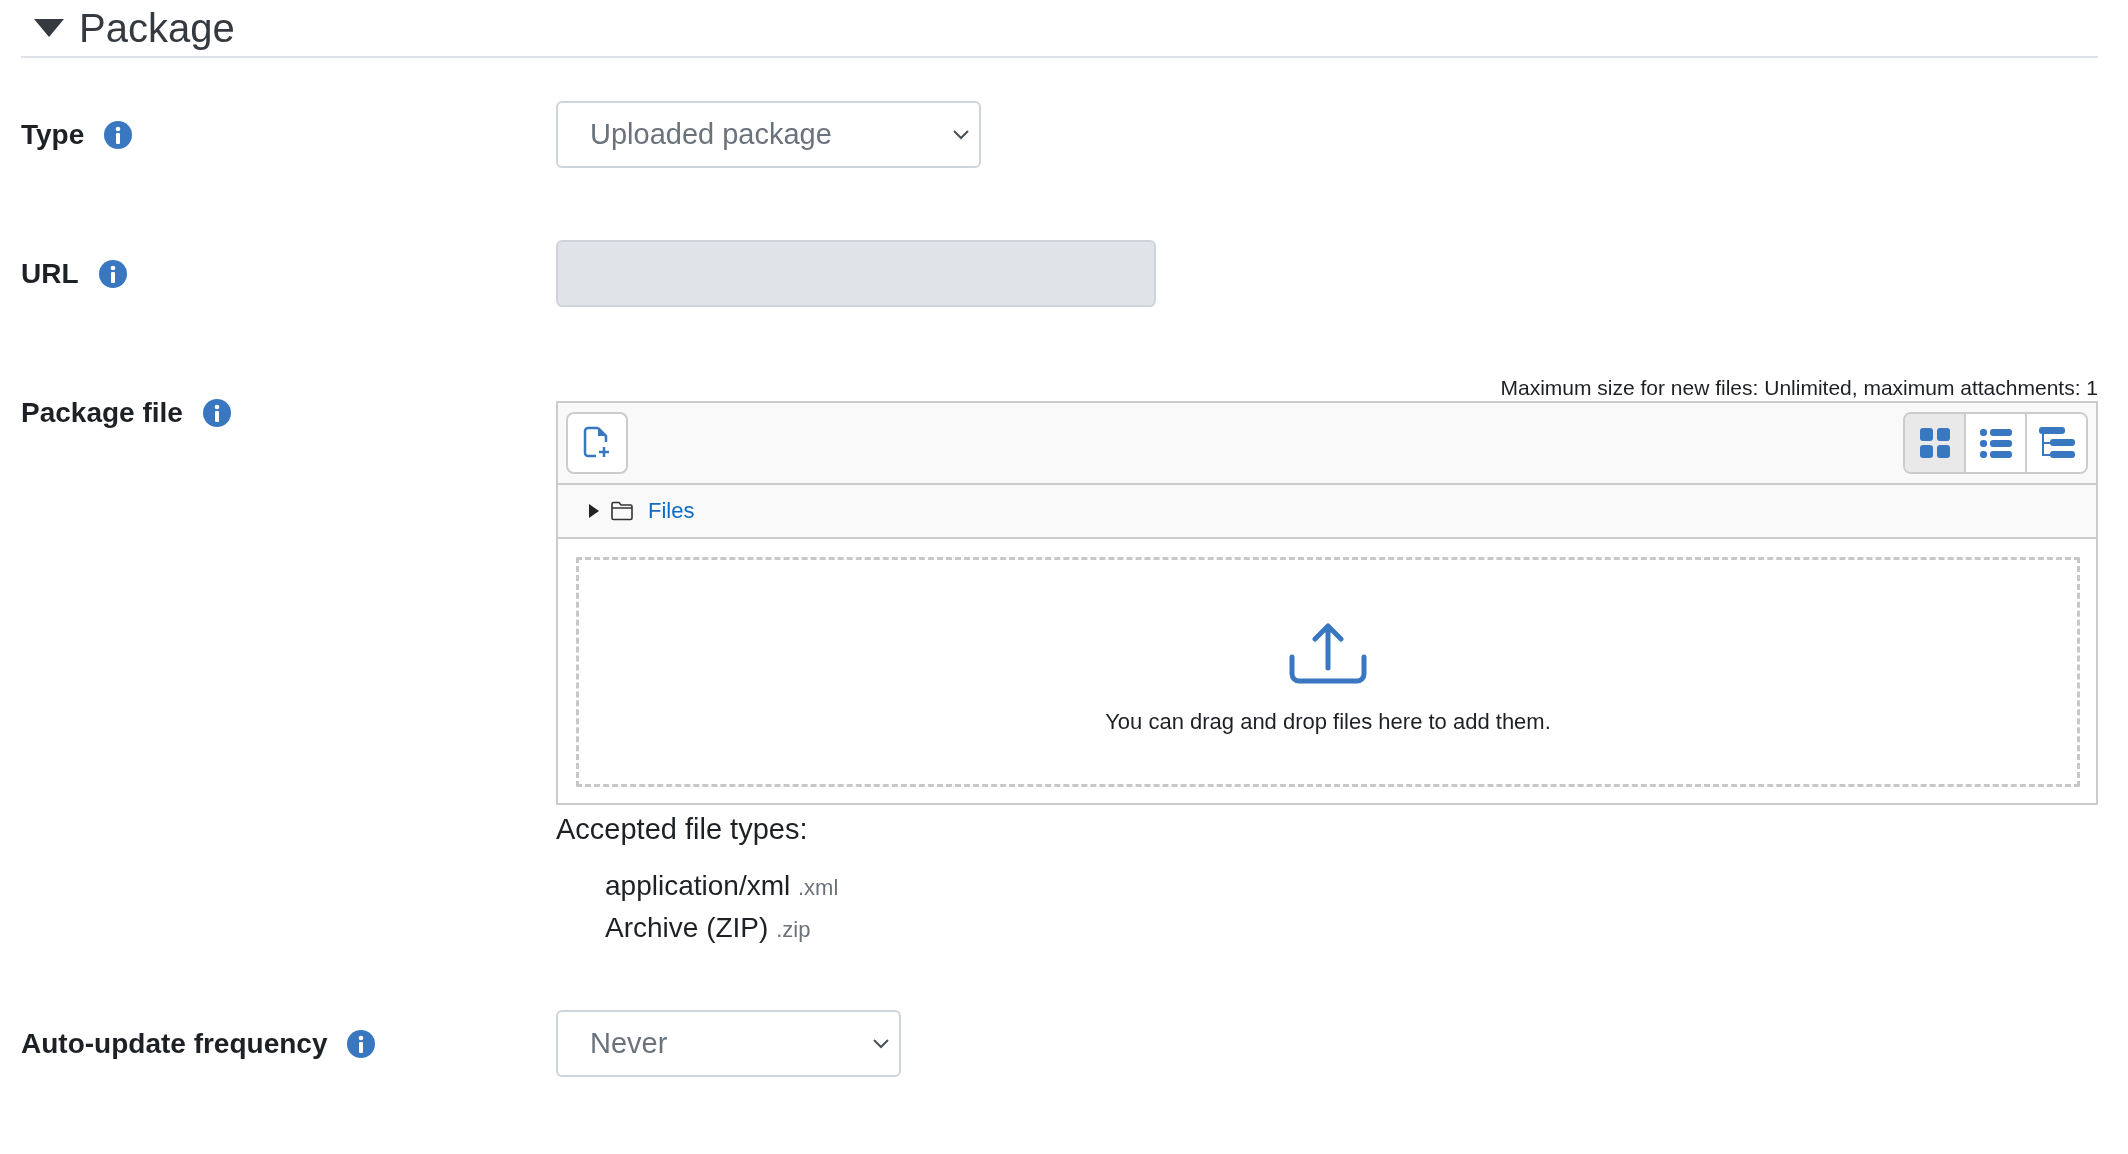 The width and height of the screenshot is (2128, 1154). What do you see at coordinates (594, 511) in the screenshot?
I see `caret-icon` at bounding box center [594, 511].